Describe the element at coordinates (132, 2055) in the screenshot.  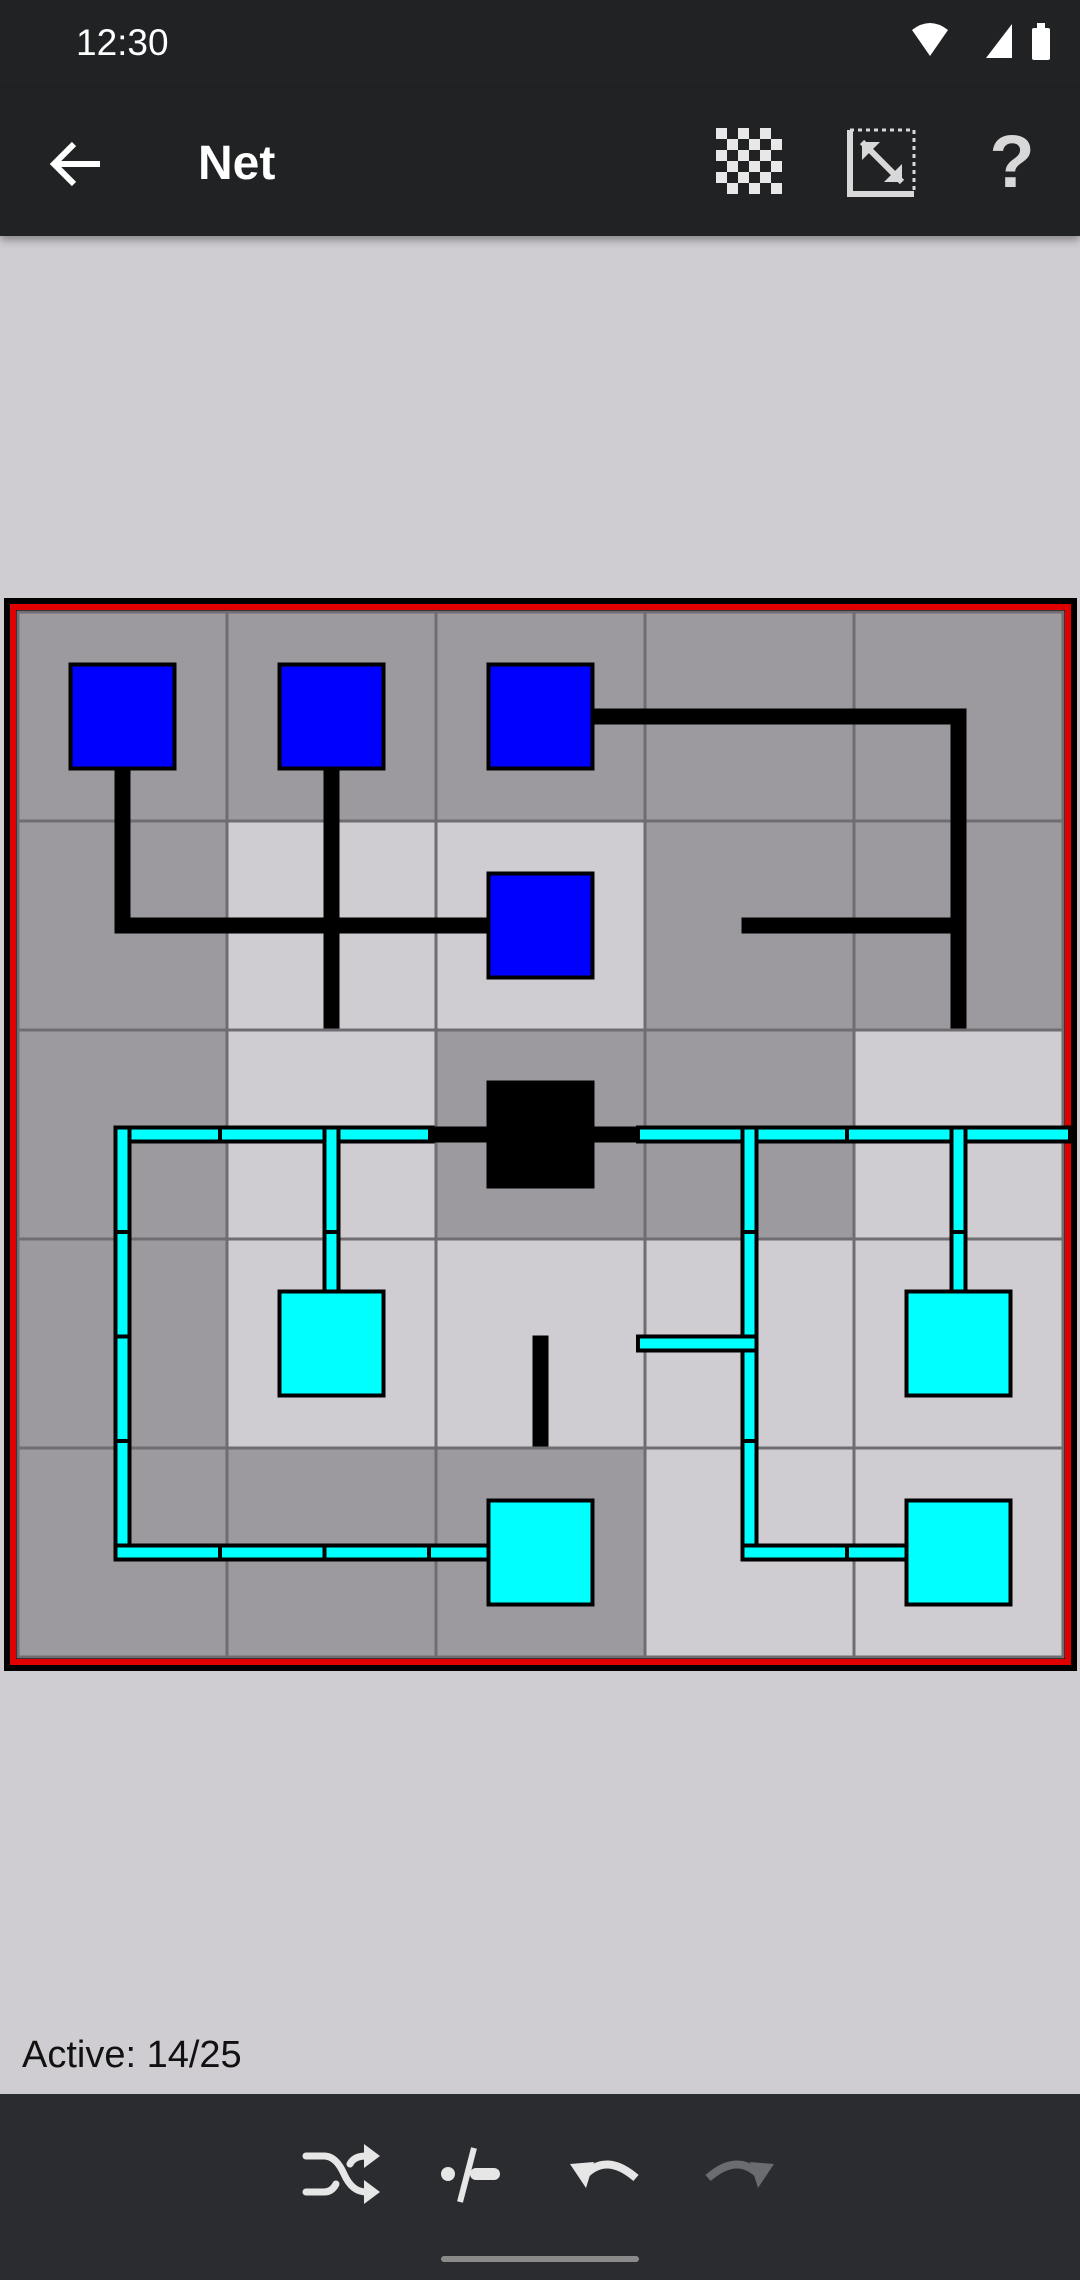
I see `active-count-label: Active: 14/25` at that location.